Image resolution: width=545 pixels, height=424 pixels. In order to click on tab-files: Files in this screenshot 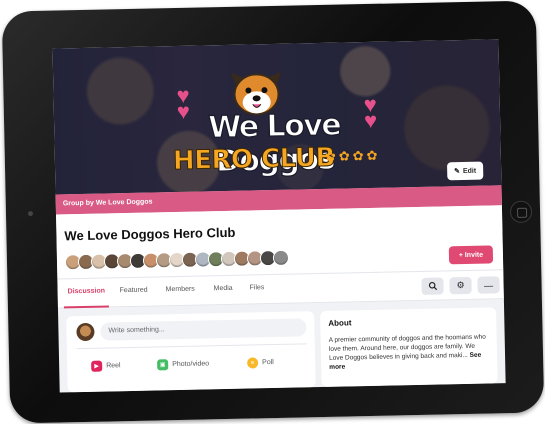, I will do `click(257, 287)`.